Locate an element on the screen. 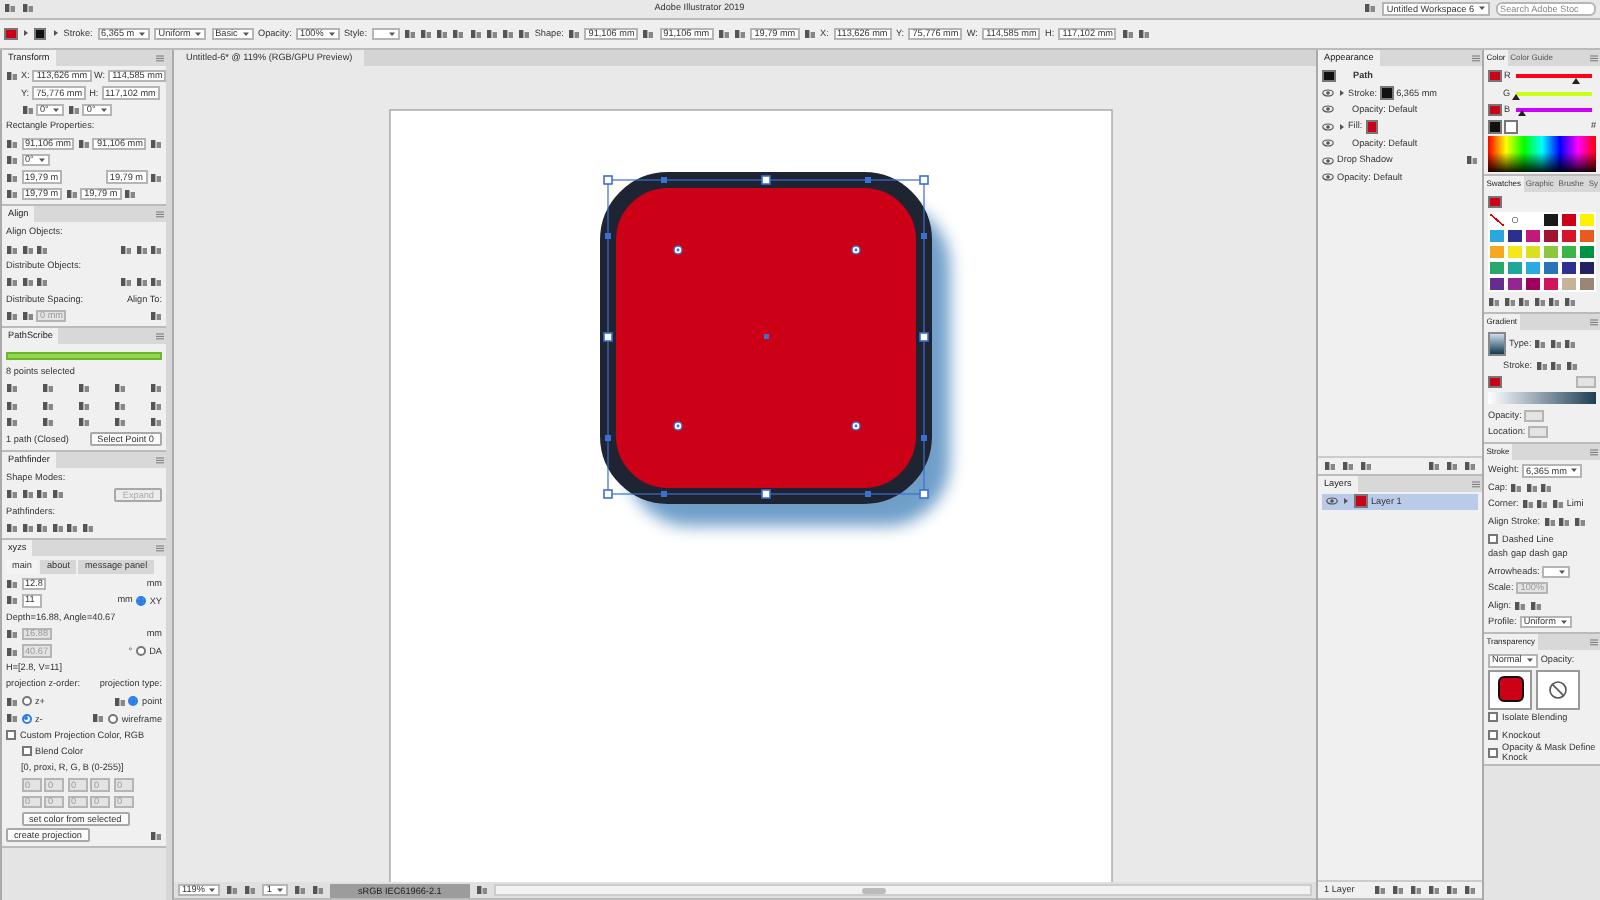 The height and width of the screenshot is (900, 1600). checkbox is located at coordinates (1493, 752).